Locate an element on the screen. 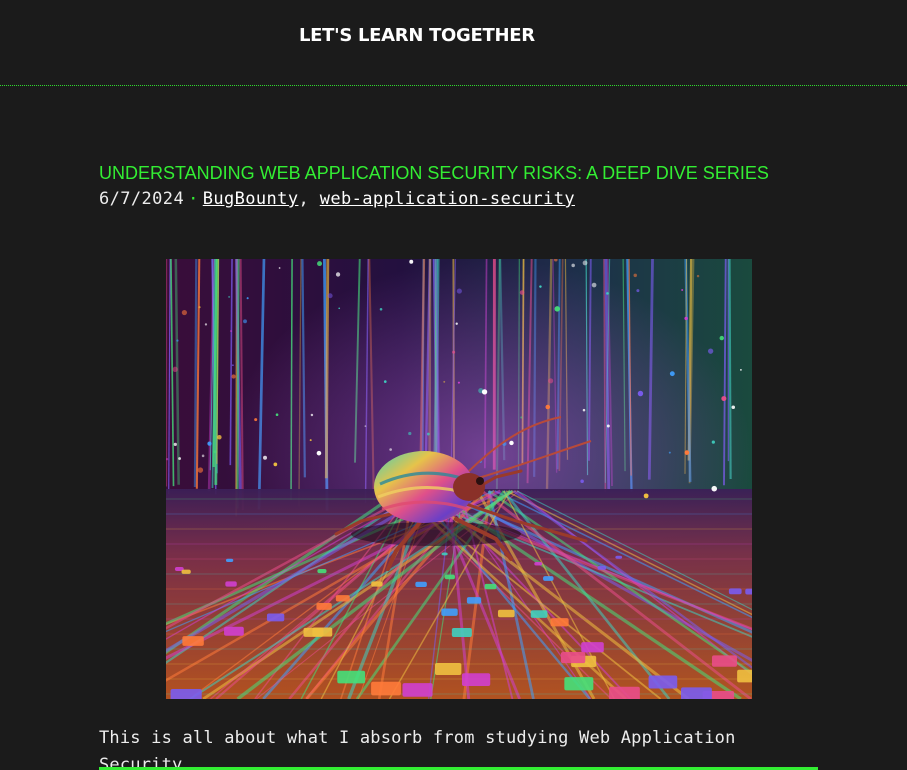  site-title-link: LET'S LEARN TOGETHER is located at coordinates (417, 35).